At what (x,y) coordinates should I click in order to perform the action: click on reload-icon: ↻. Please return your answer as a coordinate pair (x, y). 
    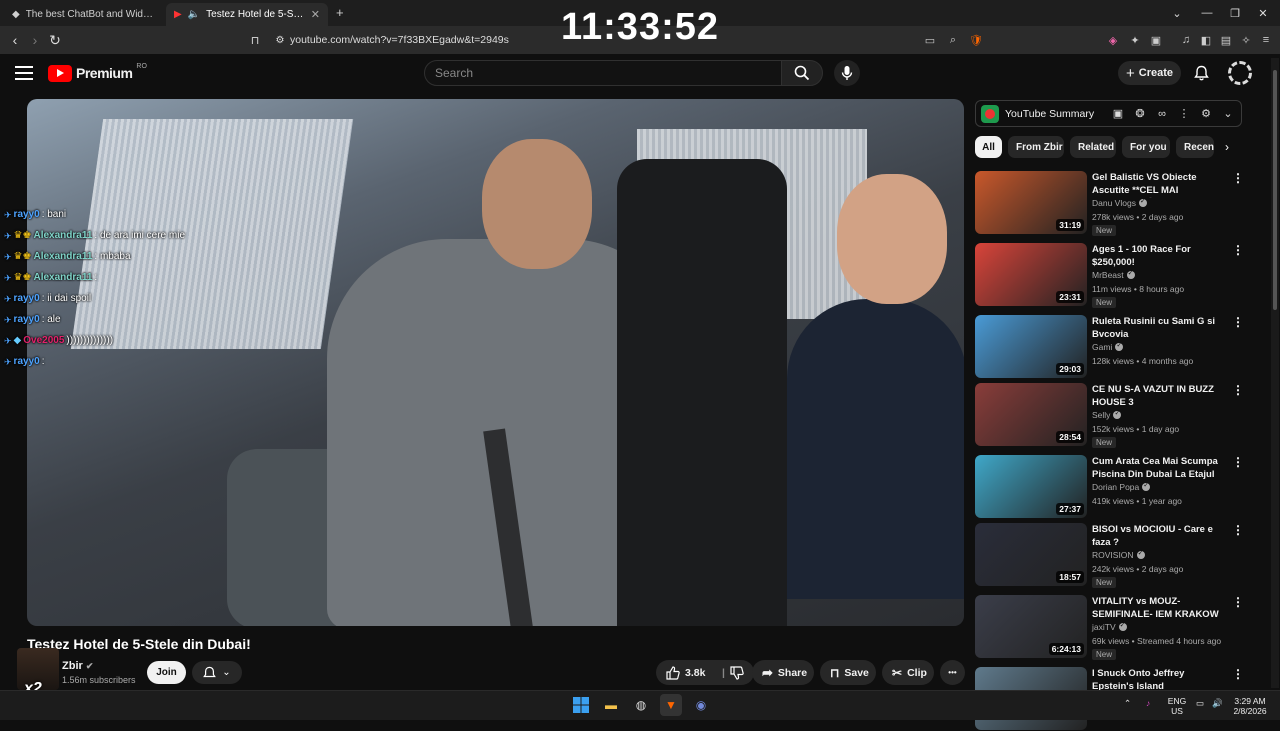
    Looking at the image, I should click on (55, 40).